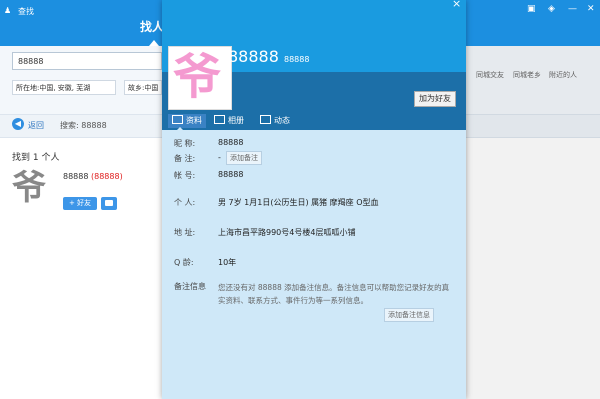  Describe the element at coordinates (29, 188) in the screenshot. I see `result-avatar: 爷` at that location.